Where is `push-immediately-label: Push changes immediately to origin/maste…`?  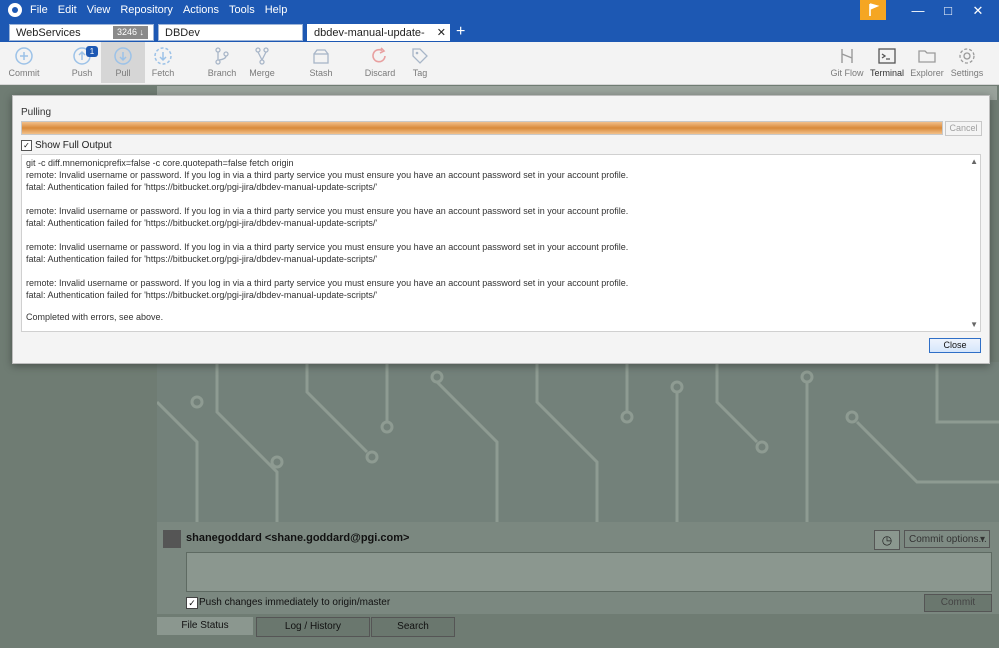
push-immediately-label: Push changes immediately to origin/maste… is located at coordinates (295, 602).